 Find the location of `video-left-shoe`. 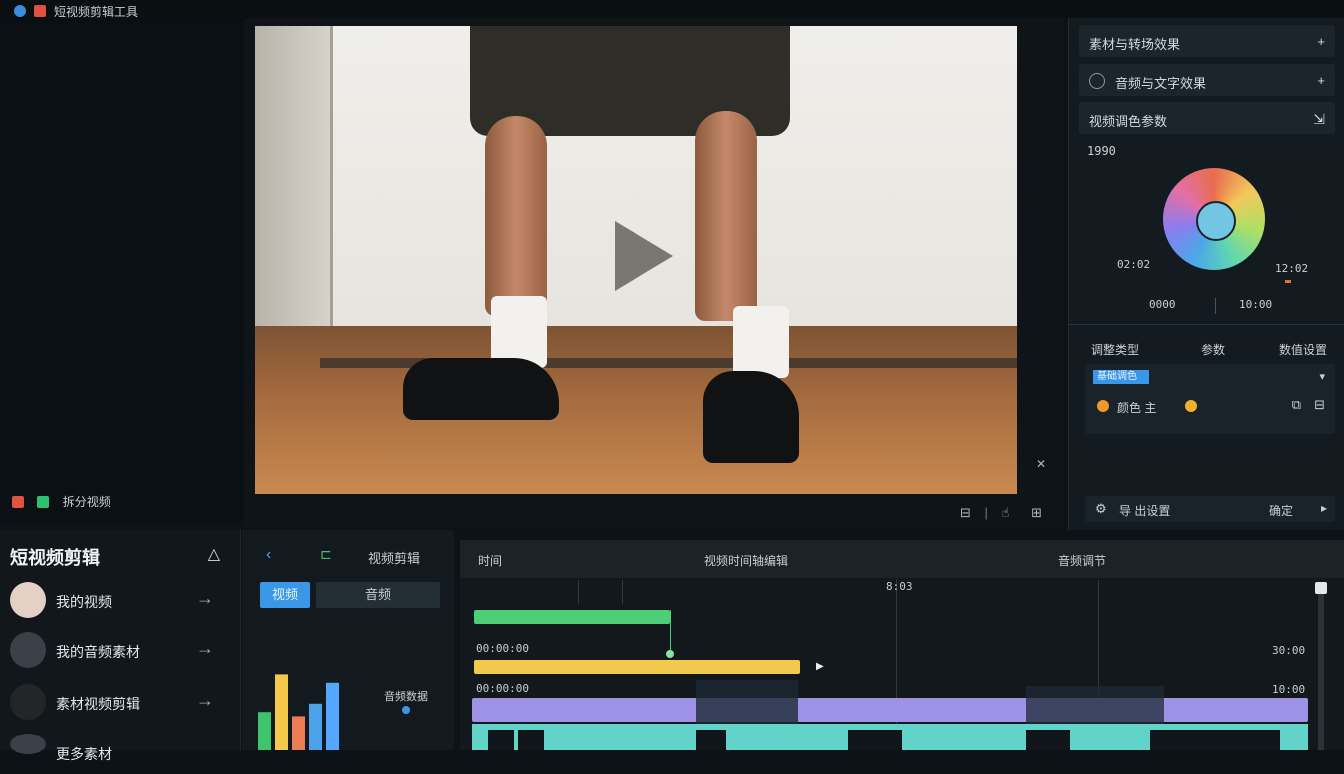

video-left-shoe is located at coordinates (481, 389).